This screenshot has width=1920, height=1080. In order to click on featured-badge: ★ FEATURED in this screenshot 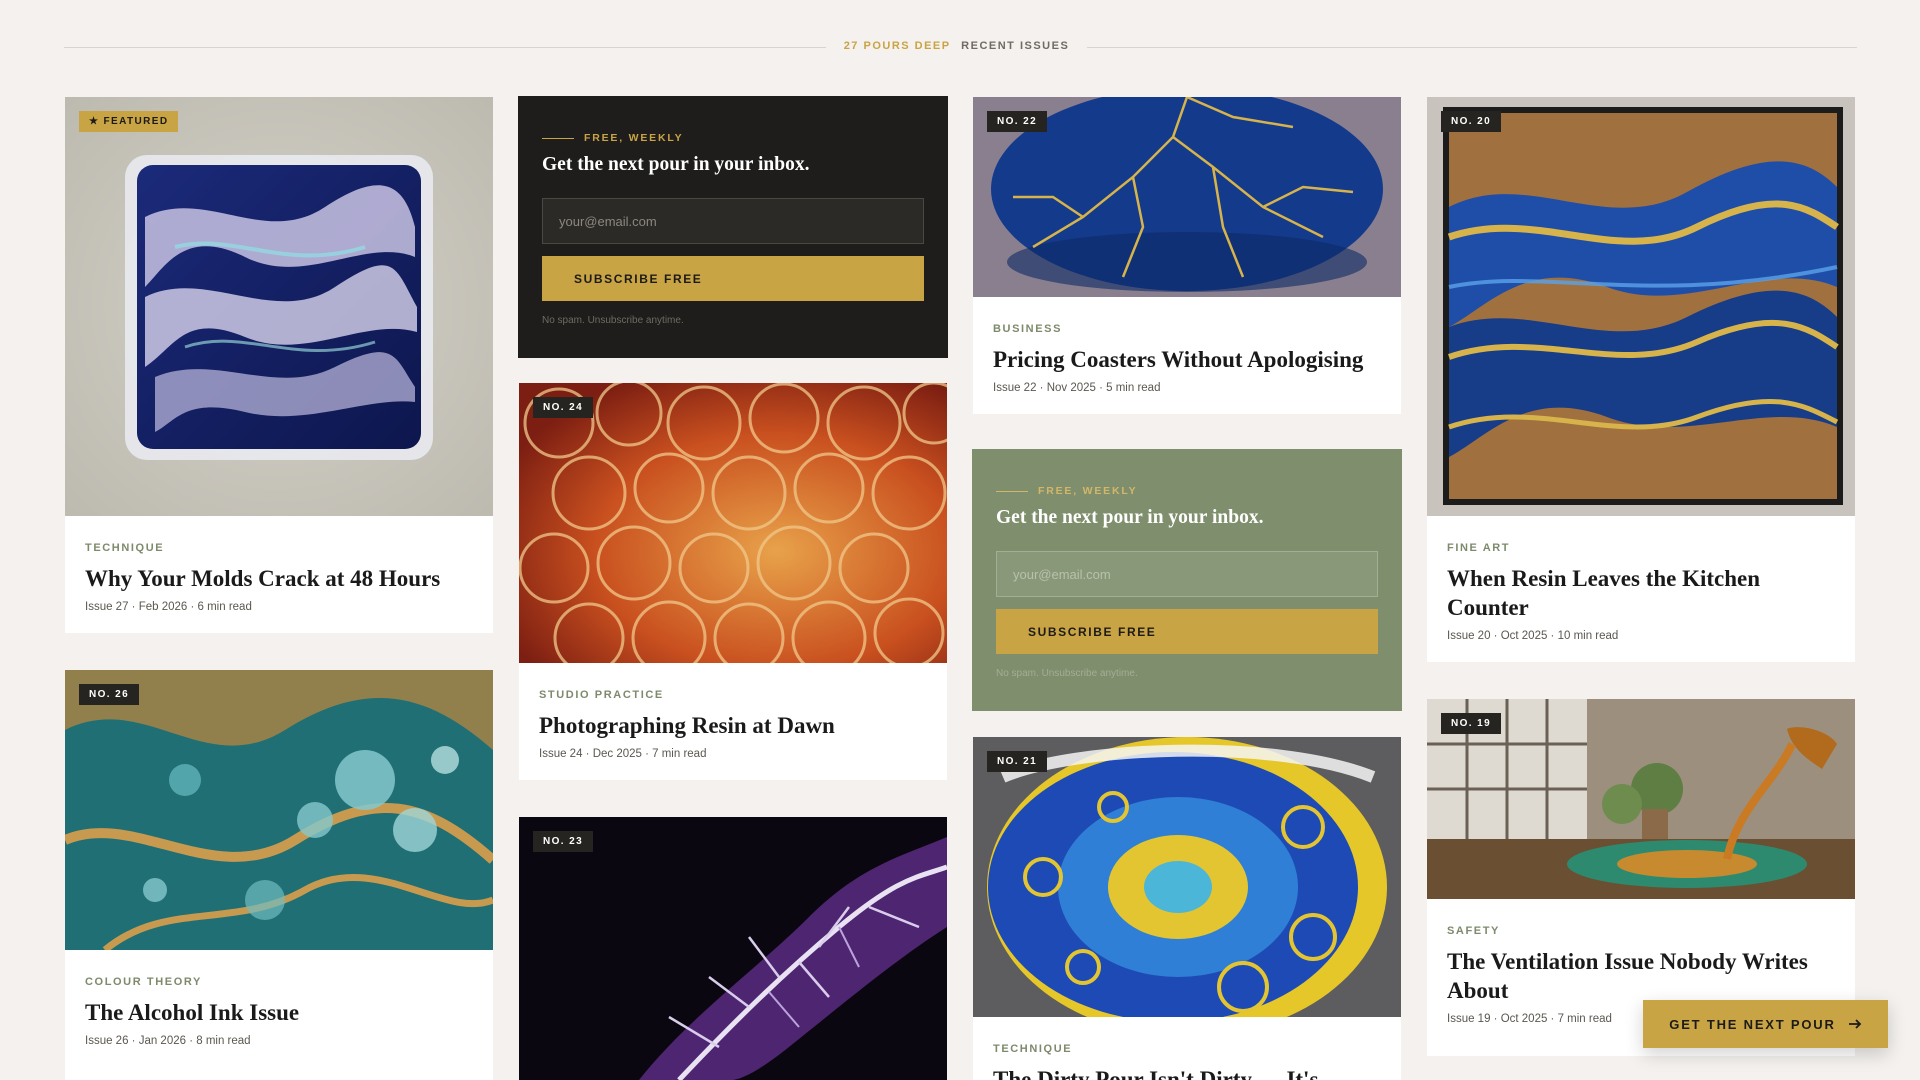, I will do `click(129, 121)`.